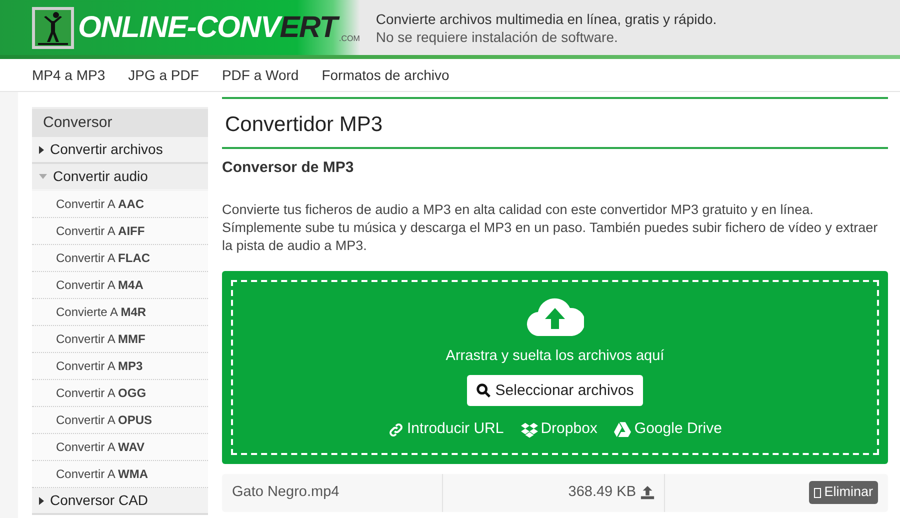 The width and height of the screenshot is (900, 518). I want to click on file-size: 368.49 KB, so click(602, 492).